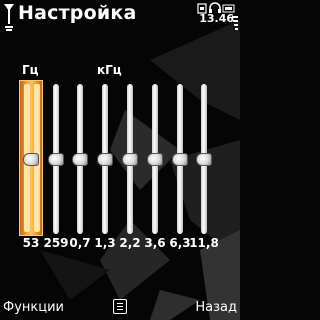  I want to click on menu-icon, so click(120, 306).